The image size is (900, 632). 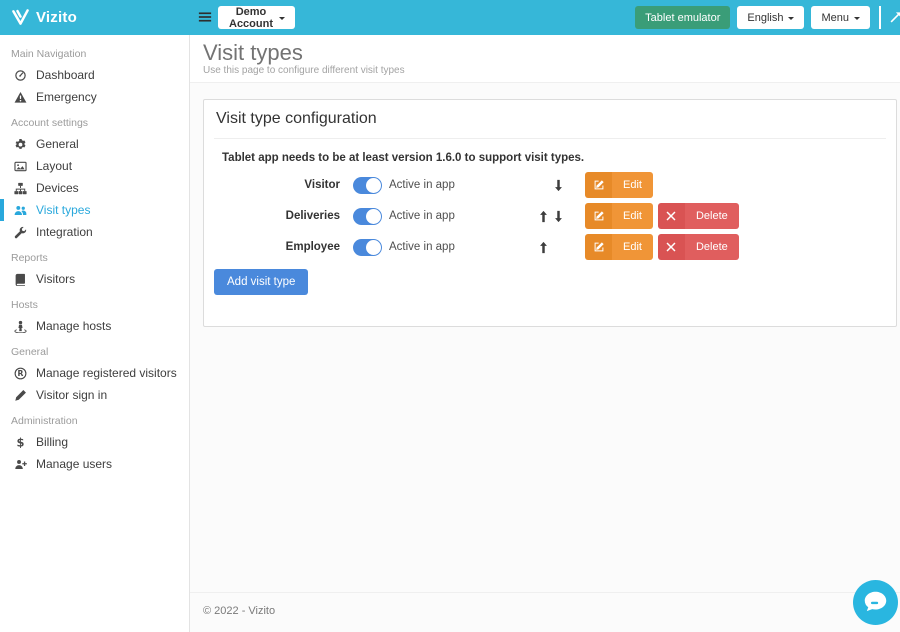 I want to click on language-dropdown-label: English, so click(x=765, y=17).